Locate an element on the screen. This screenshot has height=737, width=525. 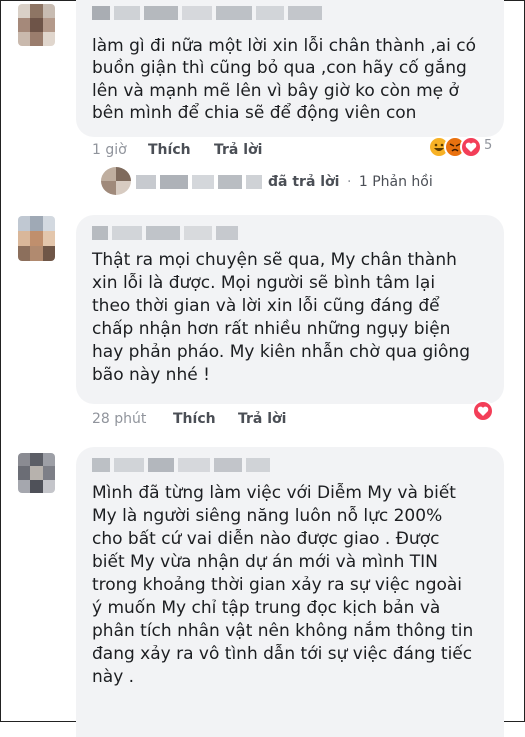
reply-author-name is located at coordinates (199, 182).